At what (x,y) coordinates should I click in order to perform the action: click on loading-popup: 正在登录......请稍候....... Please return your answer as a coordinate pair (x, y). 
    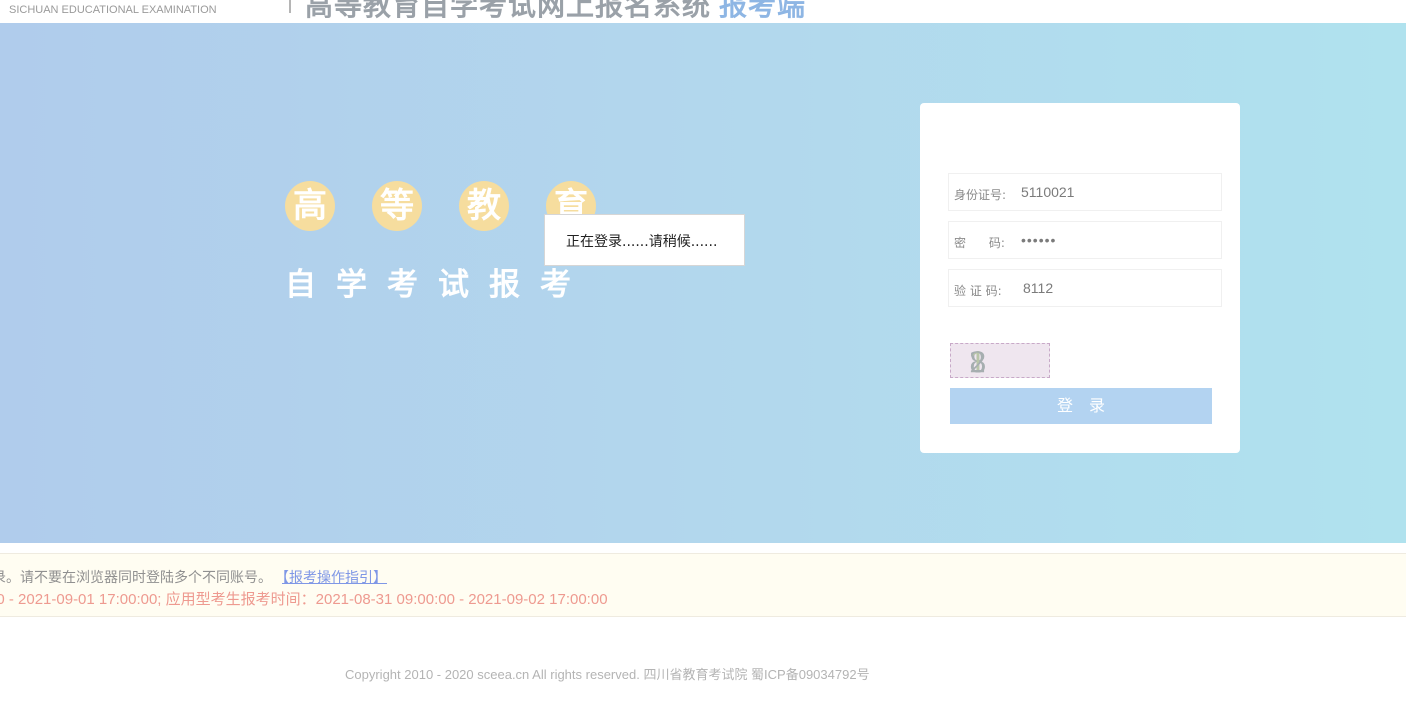
    Looking at the image, I should click on (644, 240).